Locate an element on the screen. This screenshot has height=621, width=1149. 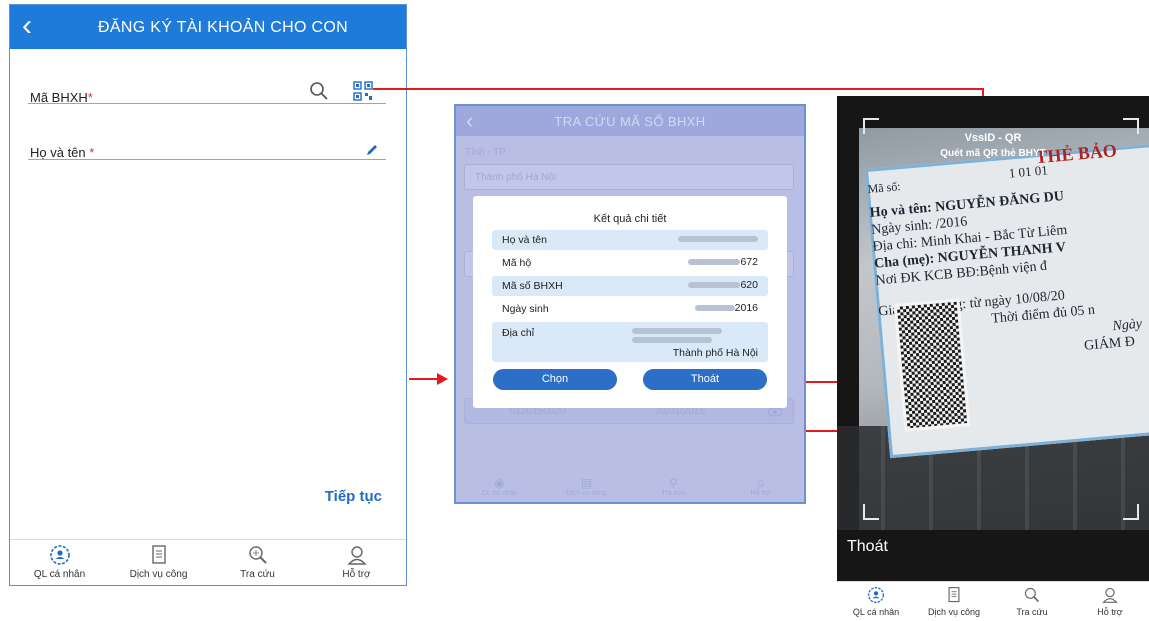
detail-row-name: Họ và tên is located at coordinates (630, 240).